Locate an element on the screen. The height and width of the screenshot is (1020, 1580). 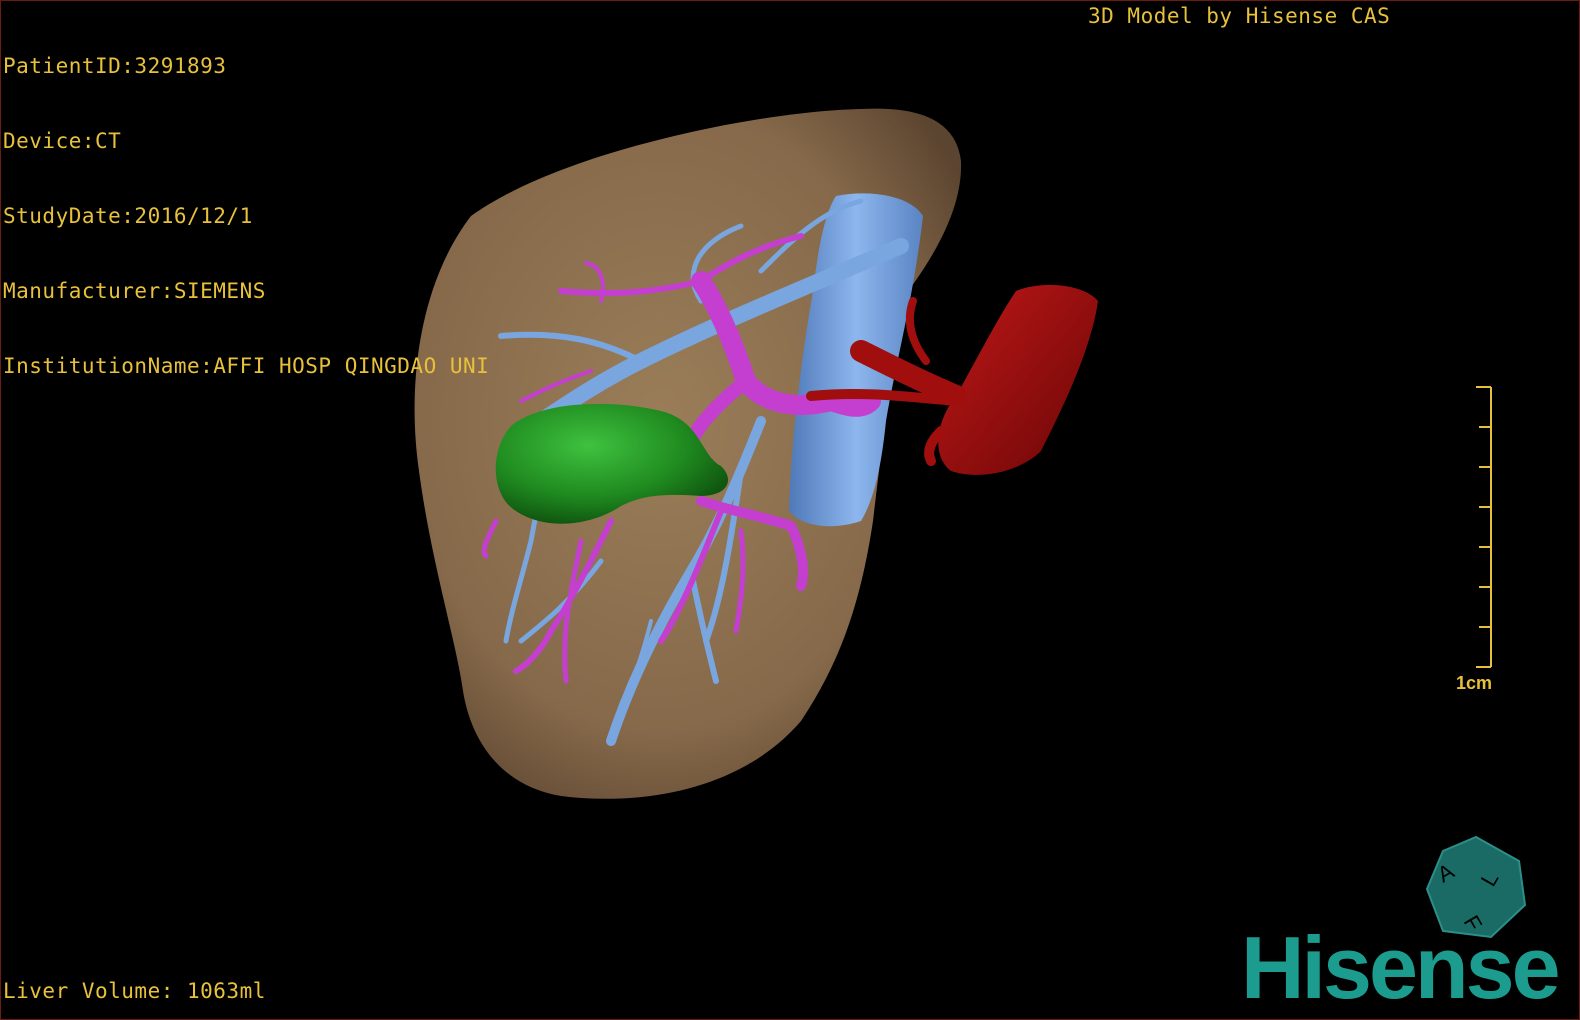
model-credit-text: 3D Model by Hisense CAS is located at coordinates (1239, 16).